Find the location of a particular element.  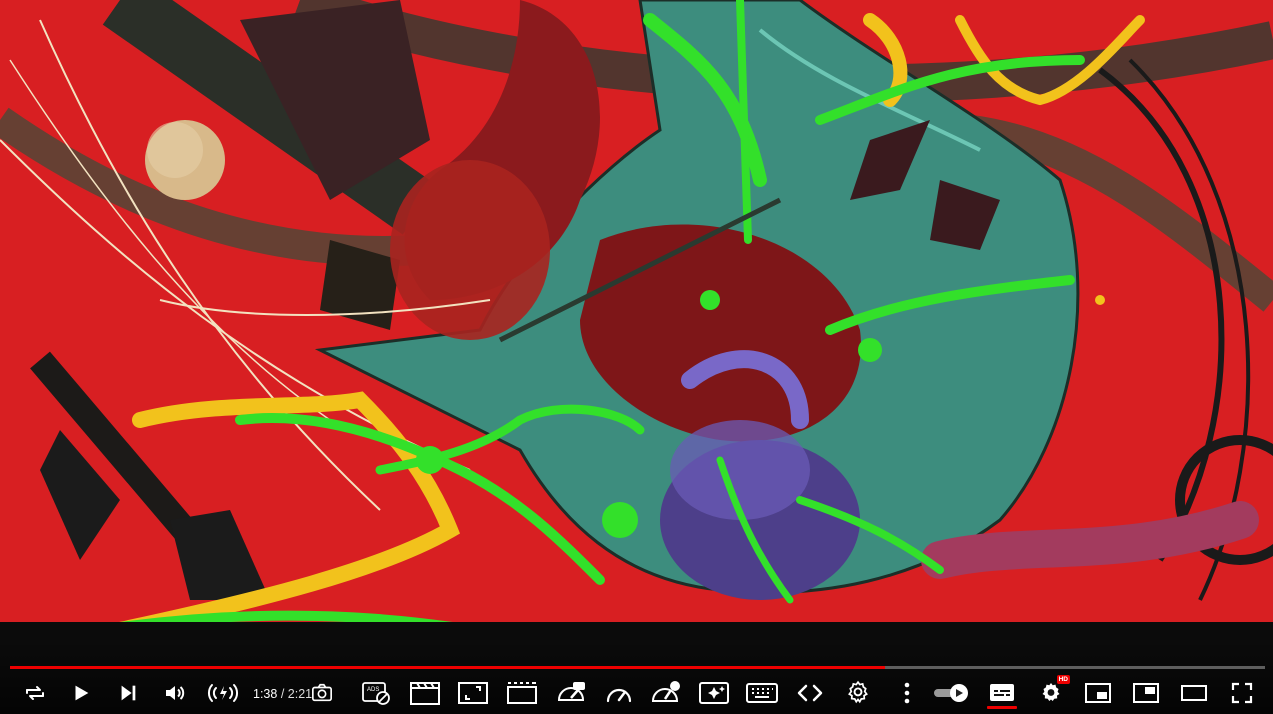

time-current: 1:38 is located at coordinates (265, 694).